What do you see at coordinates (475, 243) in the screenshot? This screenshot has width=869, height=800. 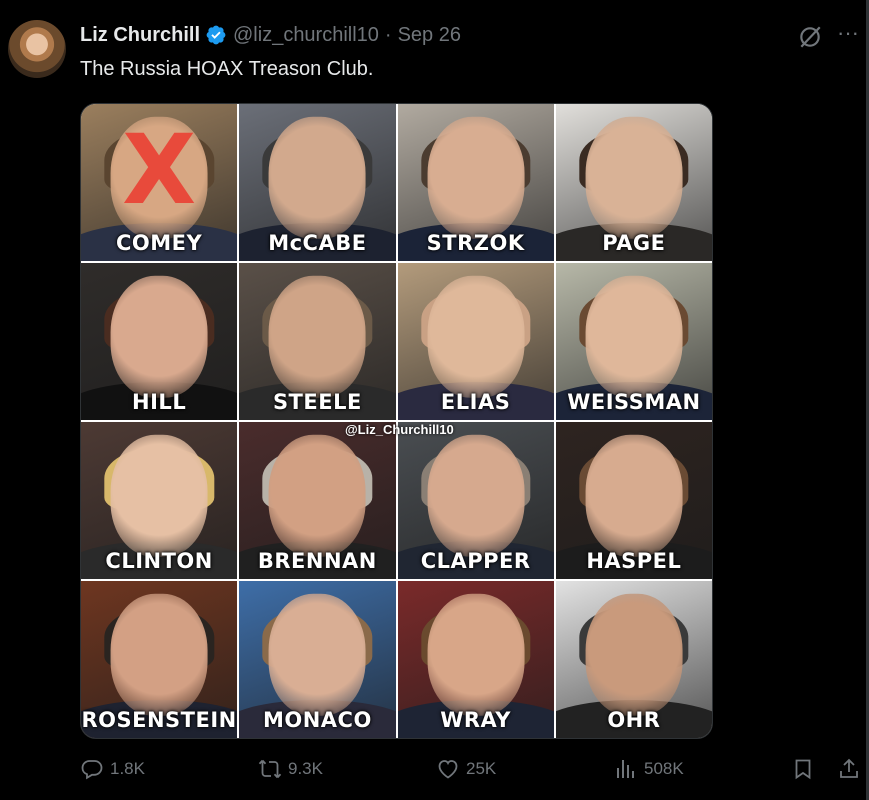 I see `portrait-name-label: STRZOK` at bounding box center [475, 243].